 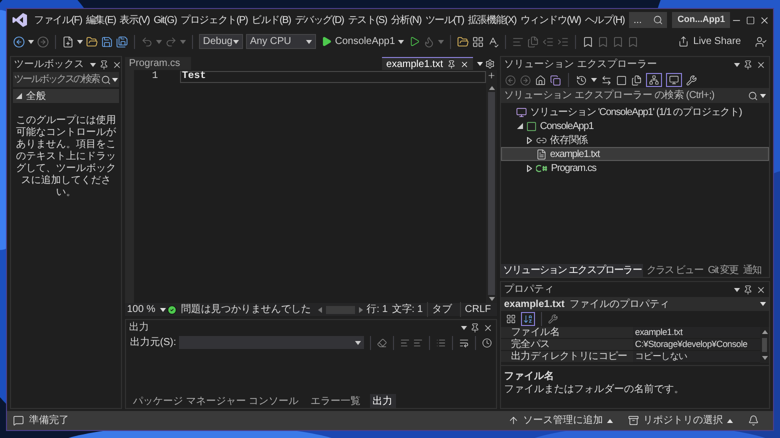 I want to click on panel-title: 出力, so click(x=139, y=328).